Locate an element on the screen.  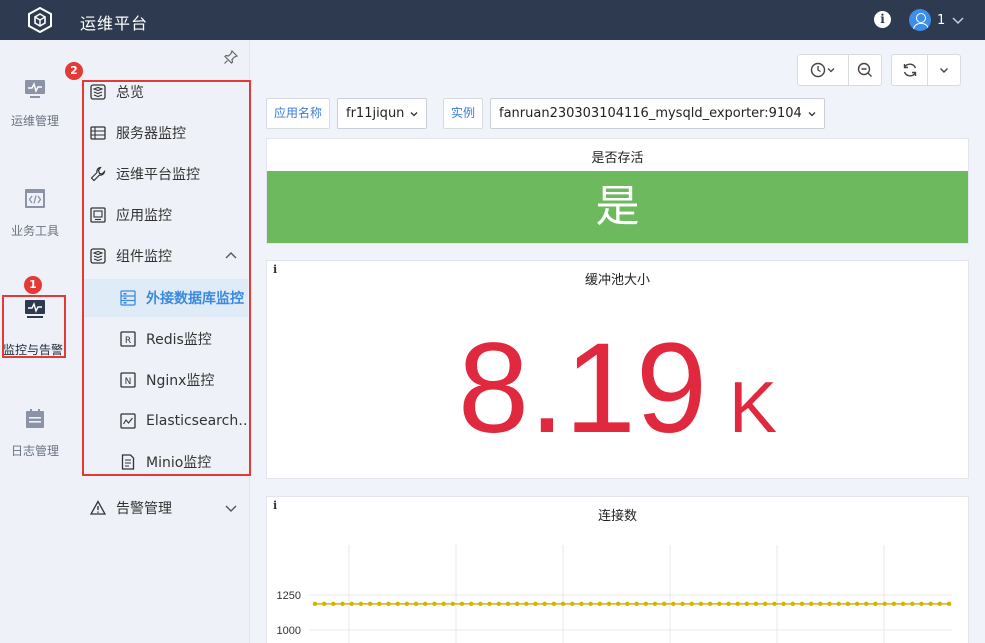
app-name-value: fr11jiqun is located at coordinates (375, 113).